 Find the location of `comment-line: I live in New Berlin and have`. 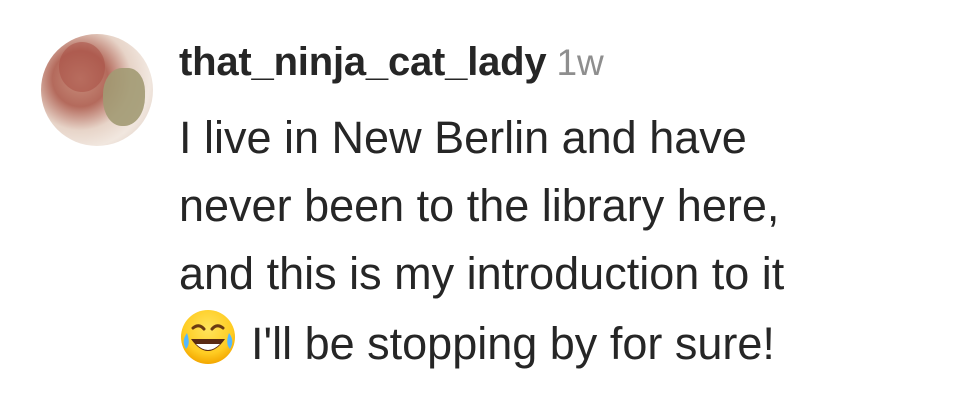

comment-line: I live in New Berlin and have is located at coordinates (463, 137).